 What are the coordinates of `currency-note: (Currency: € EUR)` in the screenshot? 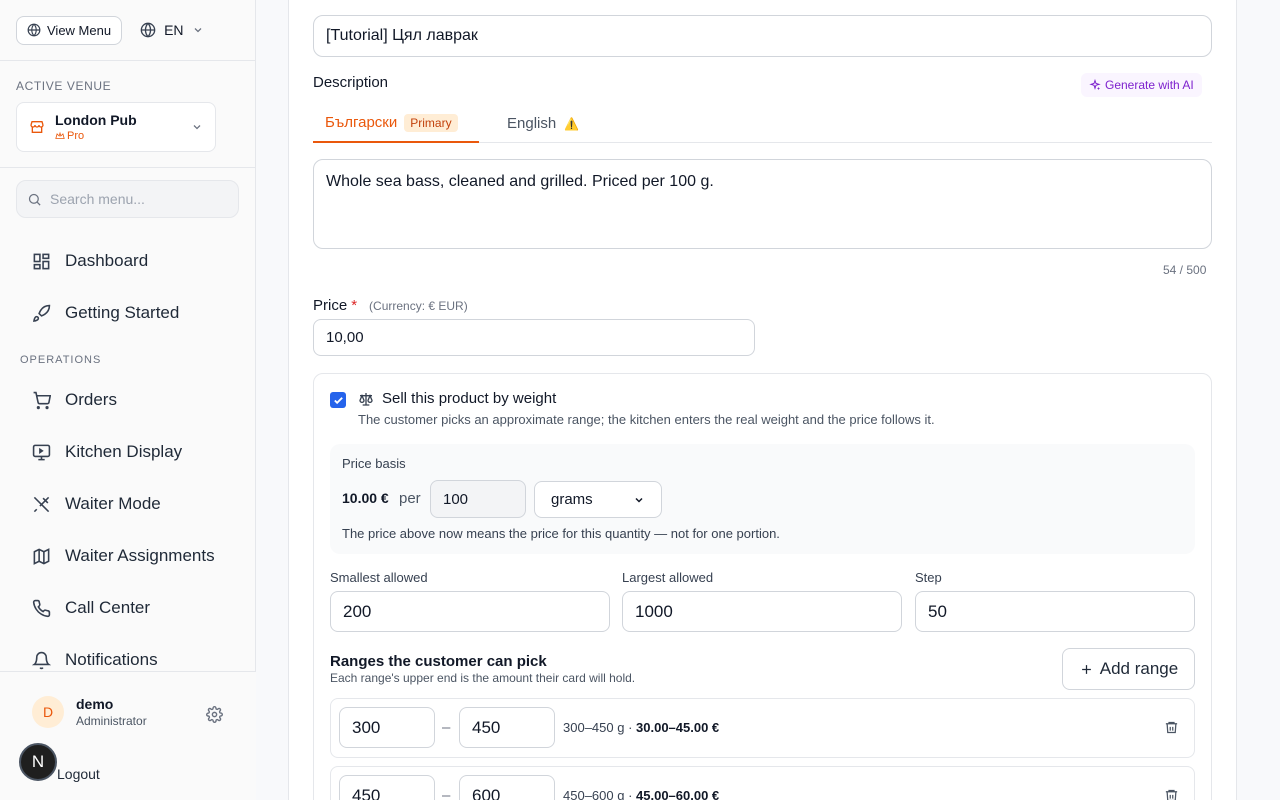 It's located at (418, 306).